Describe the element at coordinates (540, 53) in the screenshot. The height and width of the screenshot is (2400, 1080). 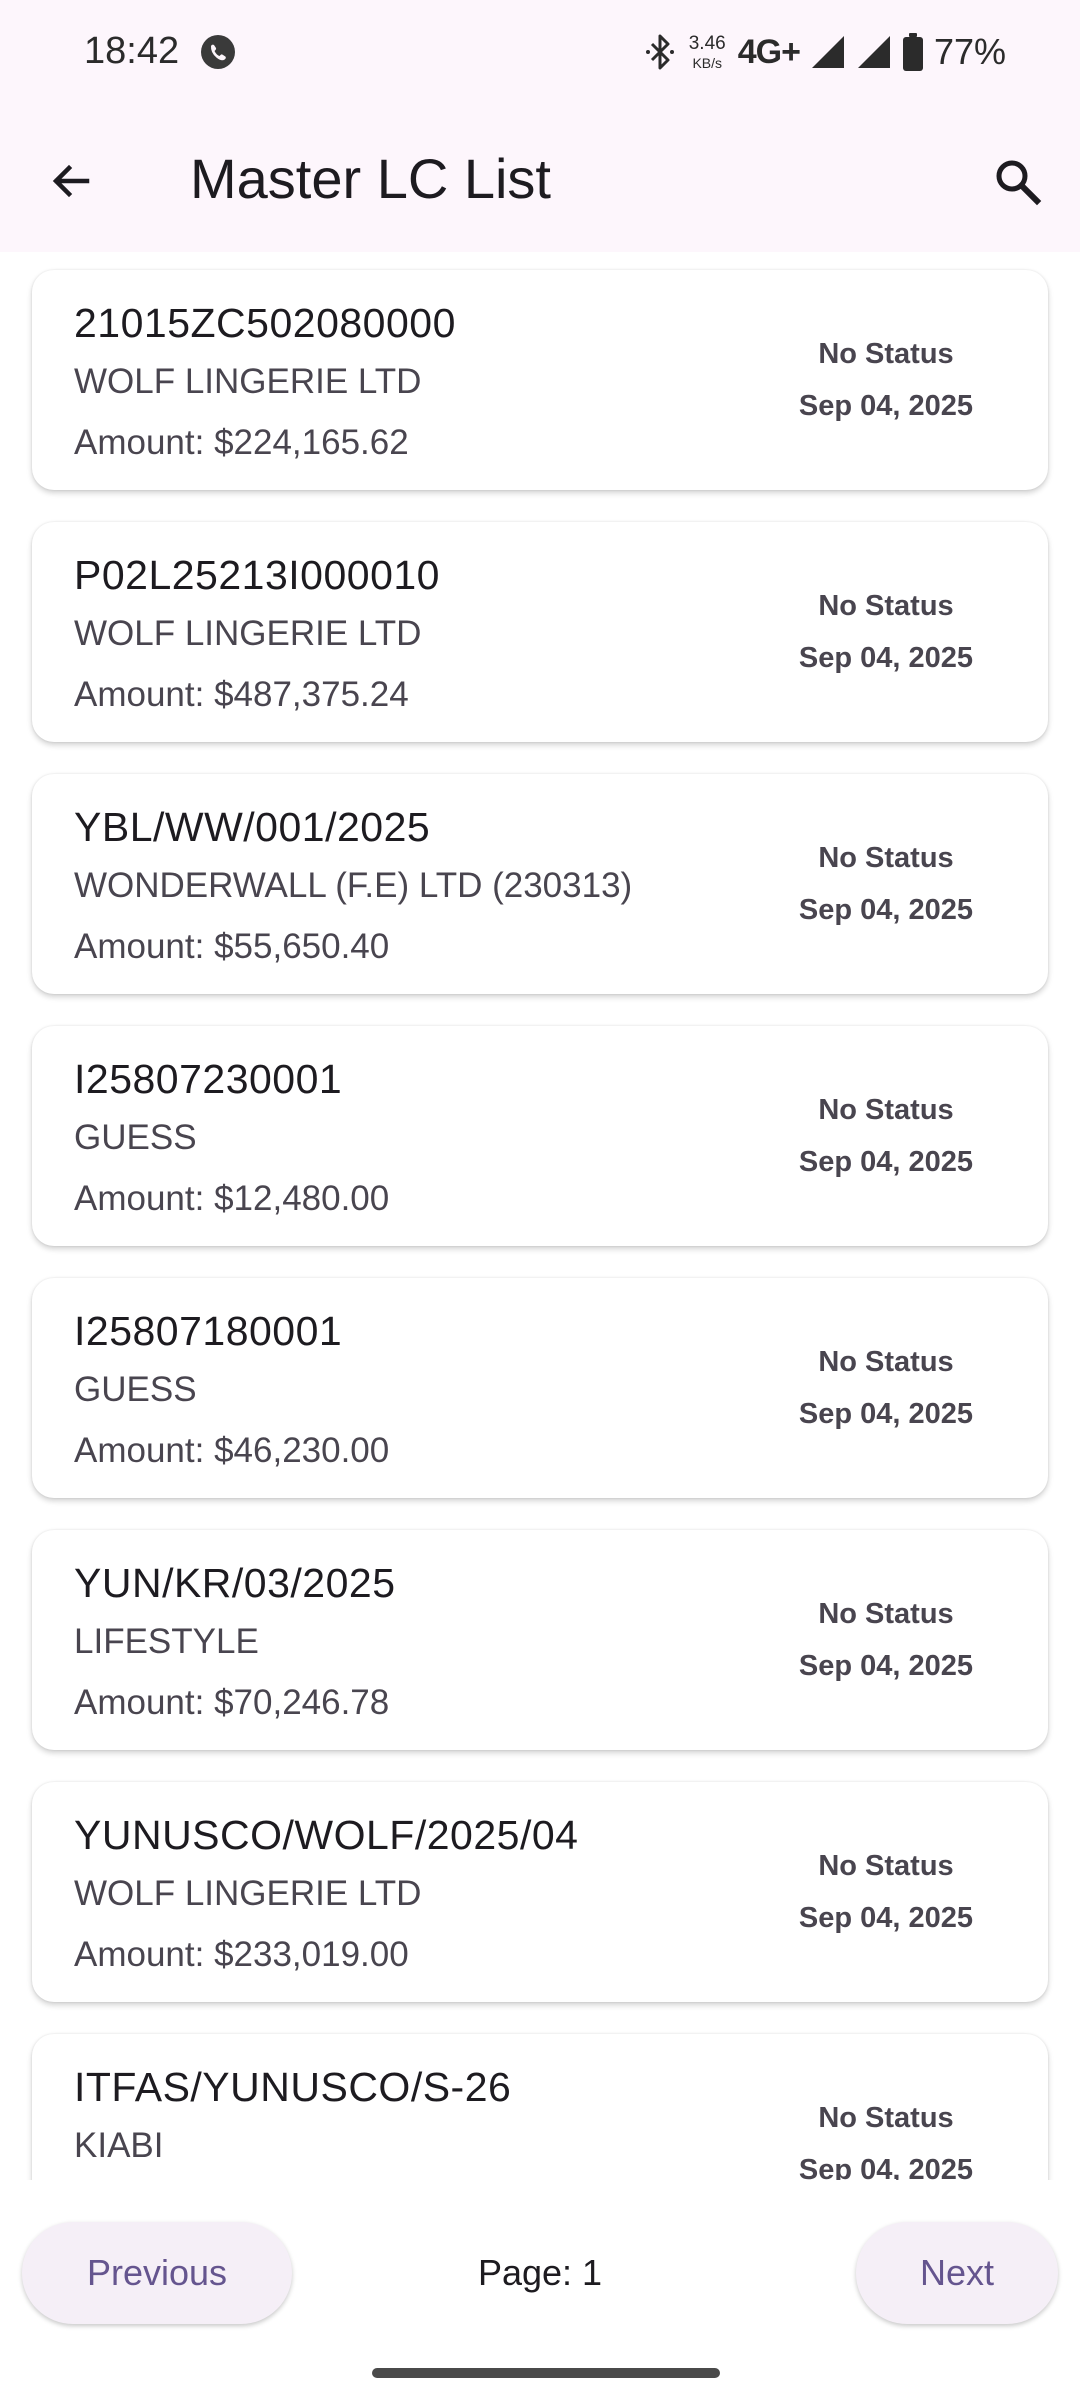
I see `status-bar: 18:42 3.46 KB/s 4G+ 77%` at that location.